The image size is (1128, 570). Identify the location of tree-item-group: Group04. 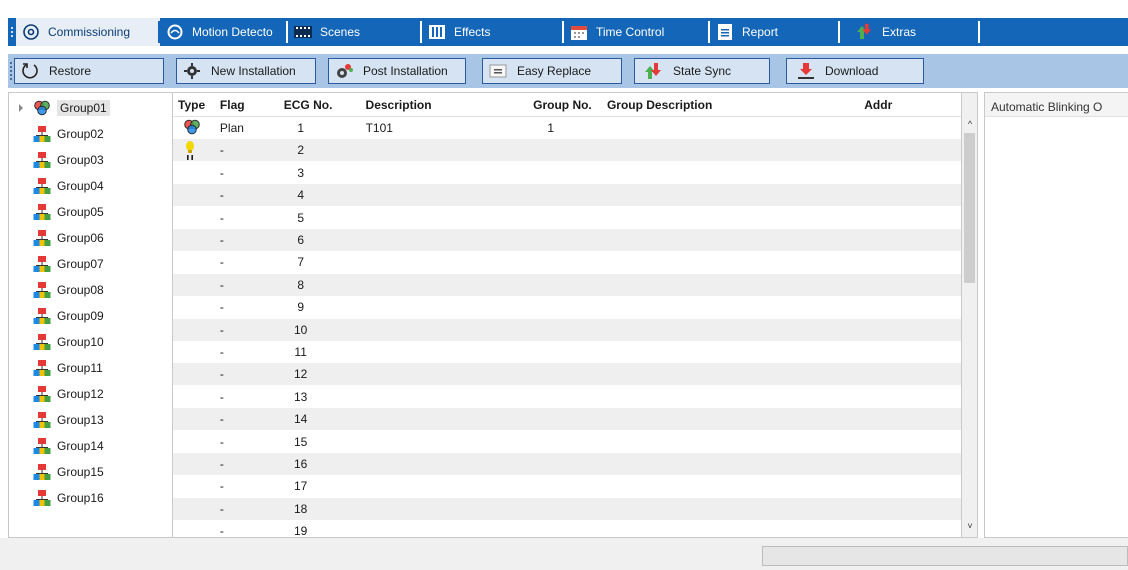
(90, 186).